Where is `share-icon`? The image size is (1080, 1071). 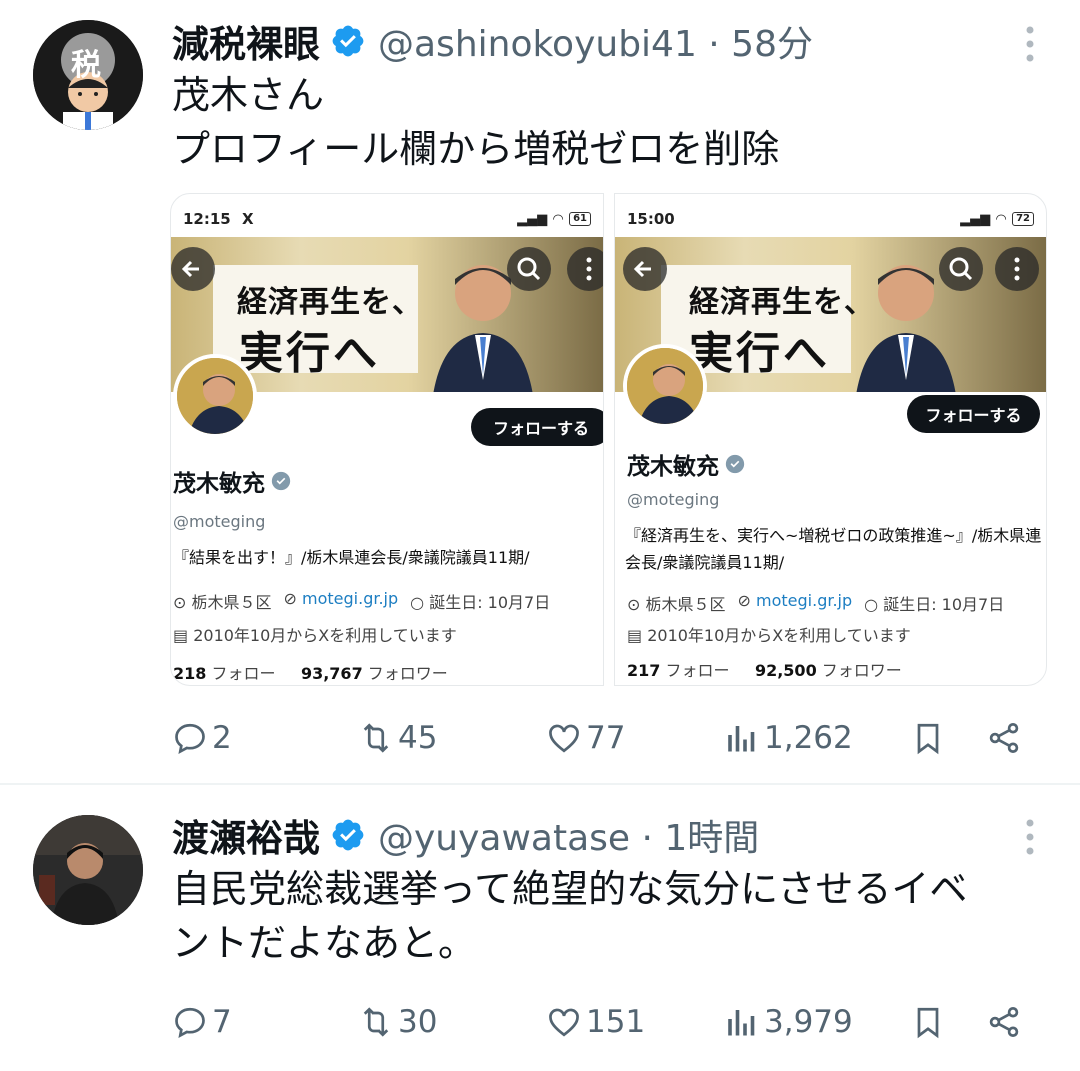 share-icon is located at coordinates (1004, 738).